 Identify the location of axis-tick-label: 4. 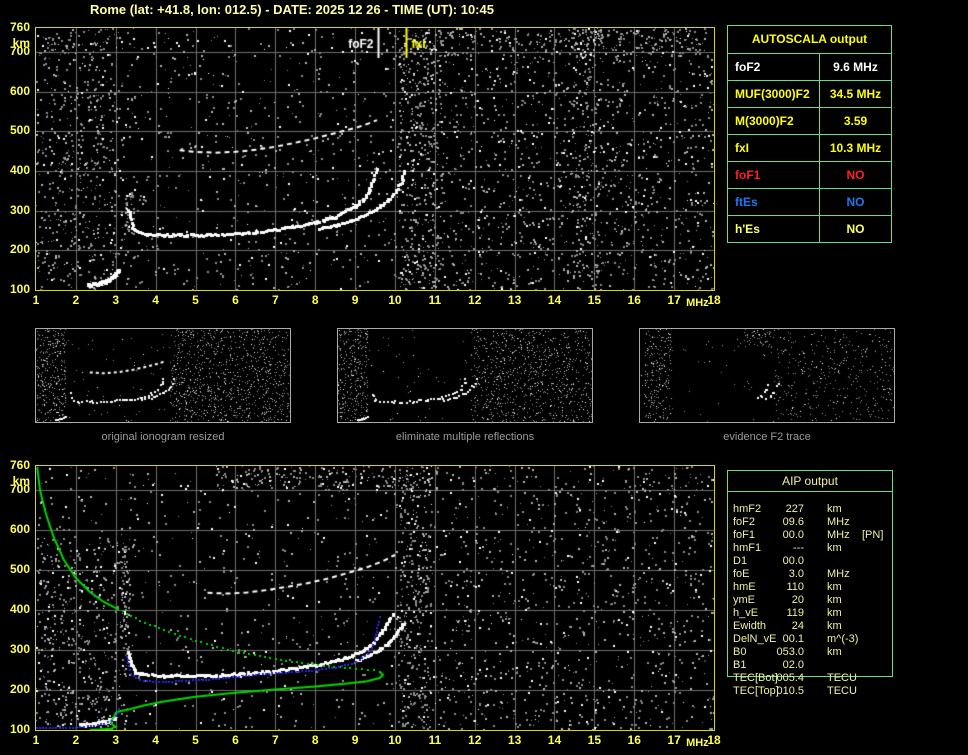
(155, 740).